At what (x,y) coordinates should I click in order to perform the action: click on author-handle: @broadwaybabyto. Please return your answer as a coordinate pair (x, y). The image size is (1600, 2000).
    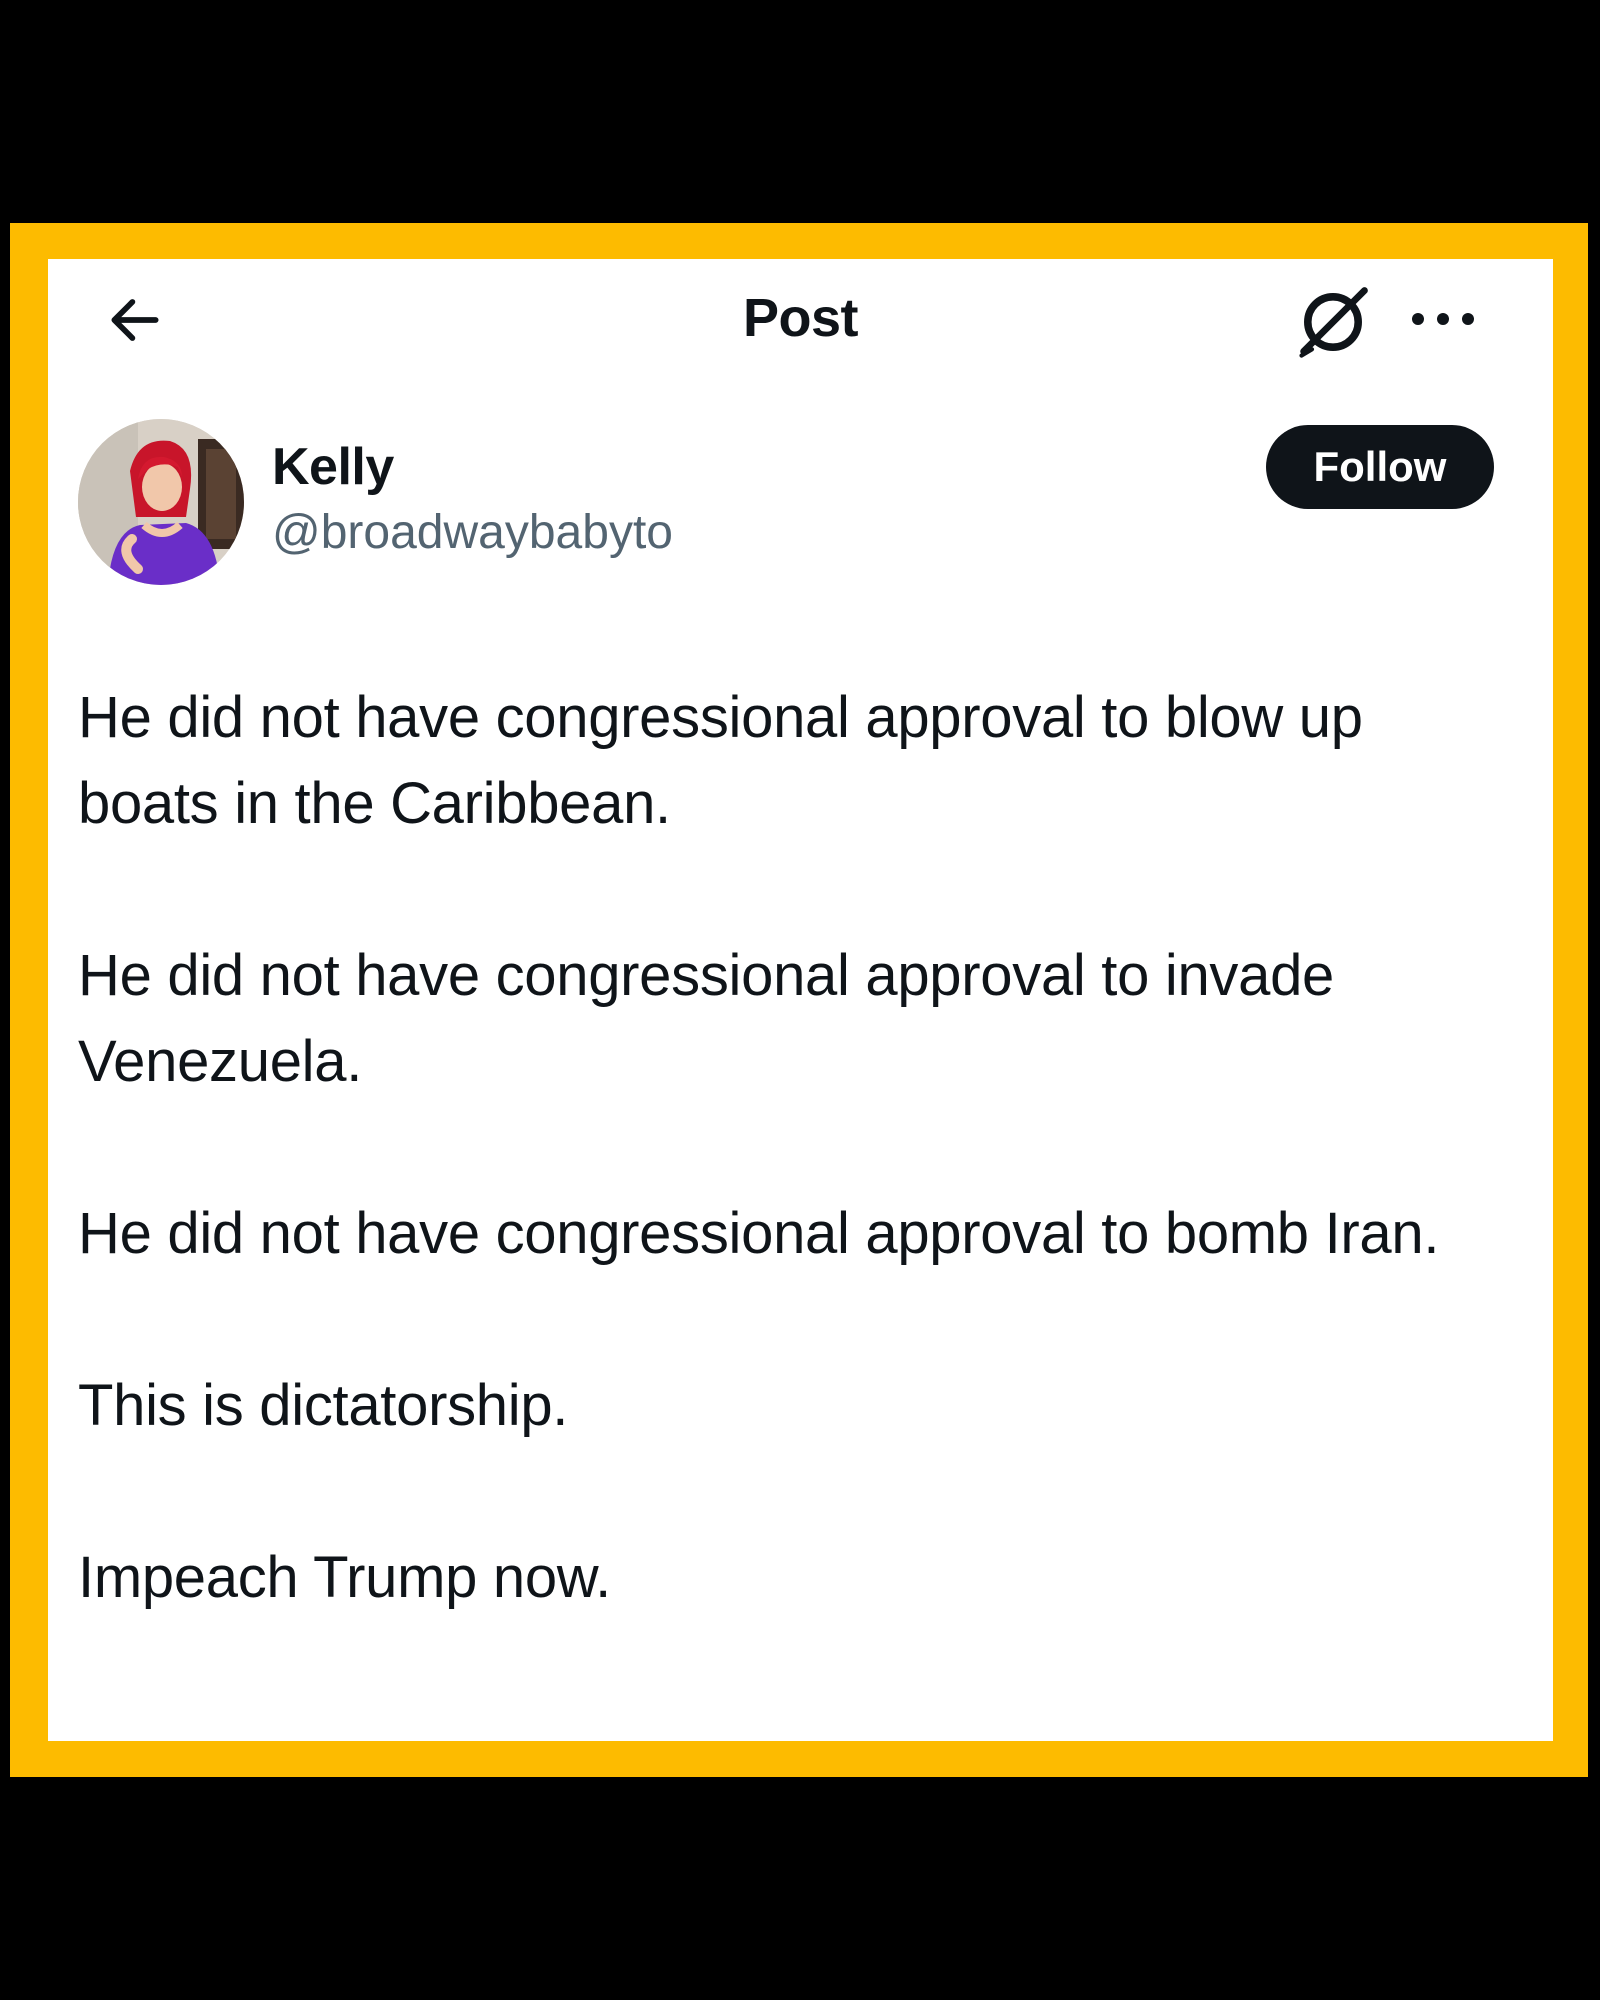
    Looking at the image, I should click on (472, 532).